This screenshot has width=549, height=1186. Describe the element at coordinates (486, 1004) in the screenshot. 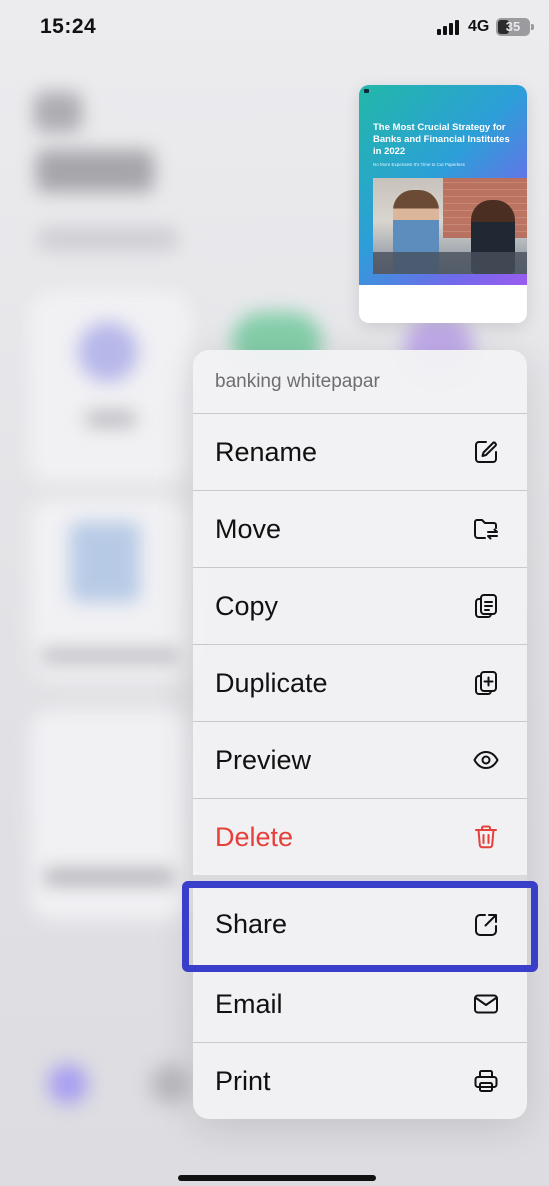

I see `mail-icon` at that location.